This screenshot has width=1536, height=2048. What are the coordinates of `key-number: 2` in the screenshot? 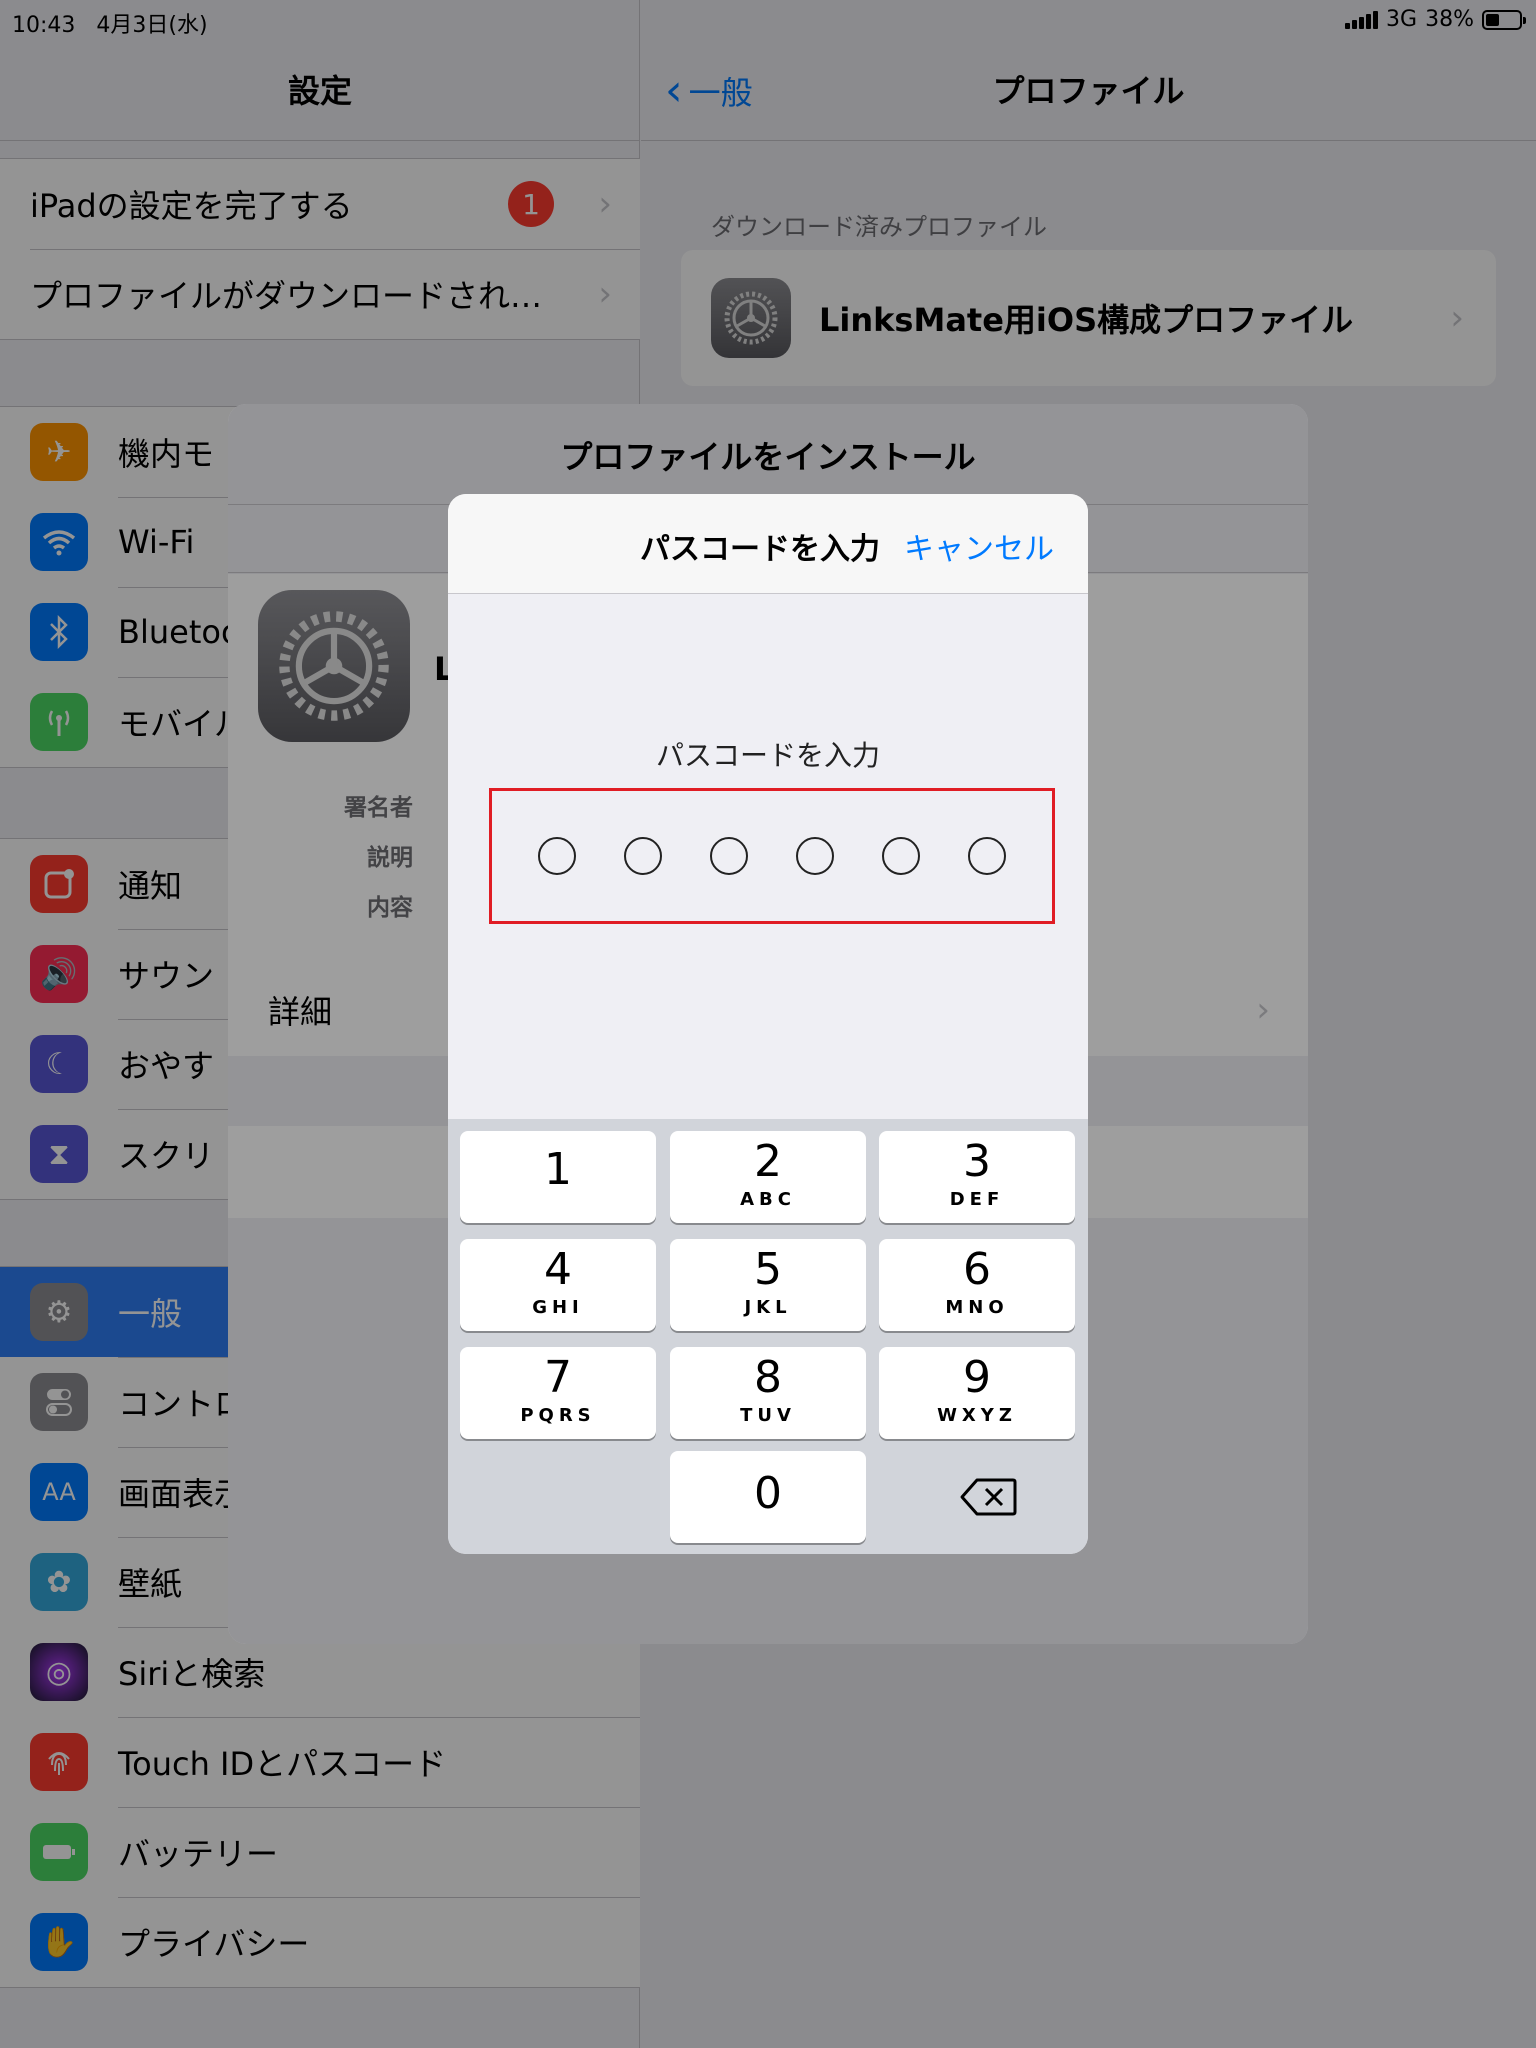 It's located at (768, 1161).